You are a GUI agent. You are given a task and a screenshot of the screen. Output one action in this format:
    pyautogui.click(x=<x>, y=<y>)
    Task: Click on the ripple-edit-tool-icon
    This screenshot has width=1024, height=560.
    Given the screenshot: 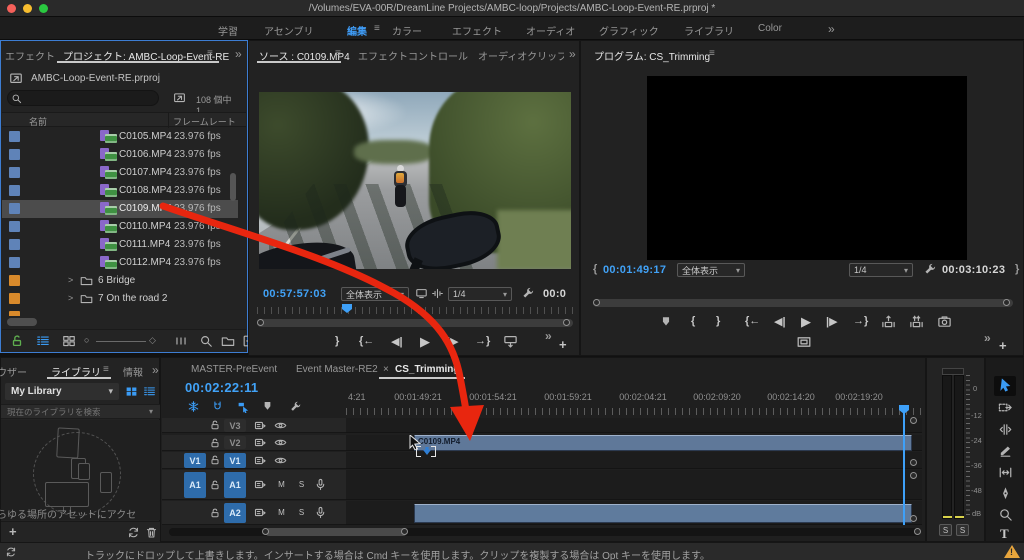 What is the action you would take?
    pyautogui.click(x=1005, y=429)
    